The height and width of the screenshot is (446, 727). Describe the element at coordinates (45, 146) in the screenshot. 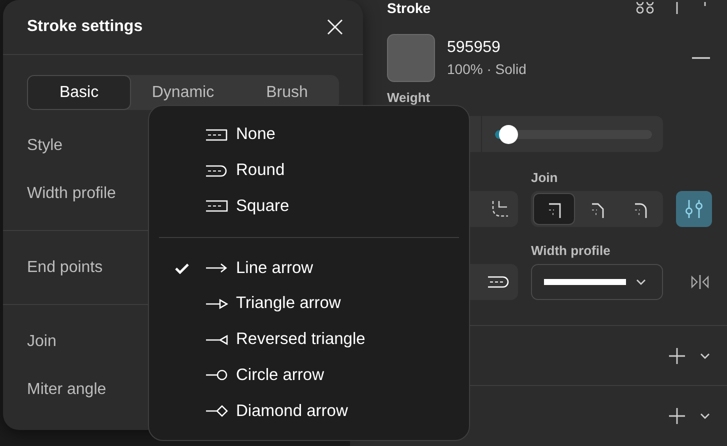

I see `setting-label: Style` at that location.